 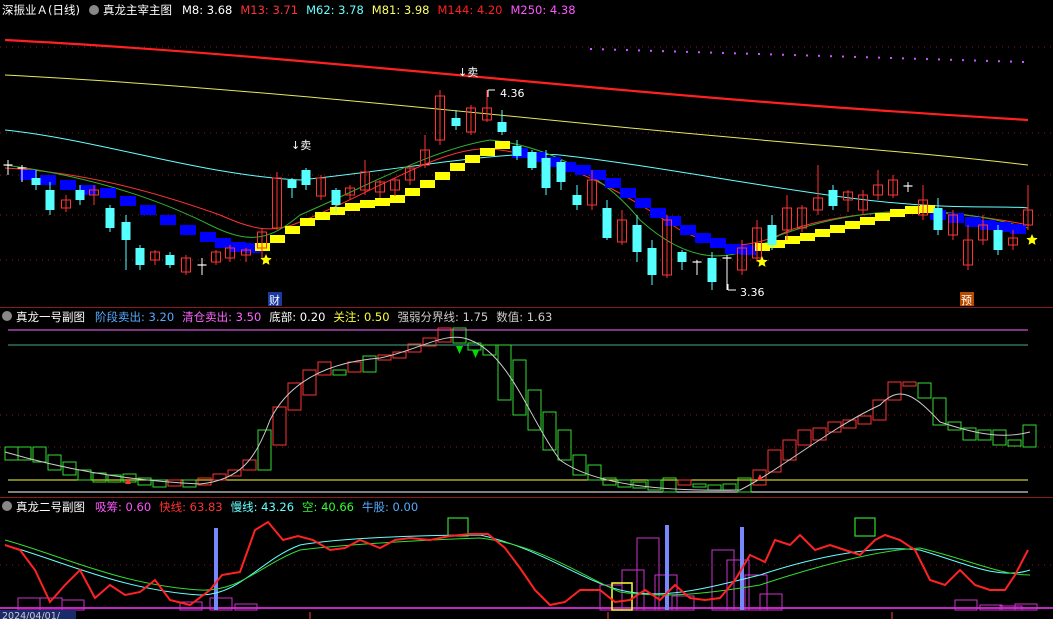 I want to click on bull-stock-bar, so click(x=667, y=567).